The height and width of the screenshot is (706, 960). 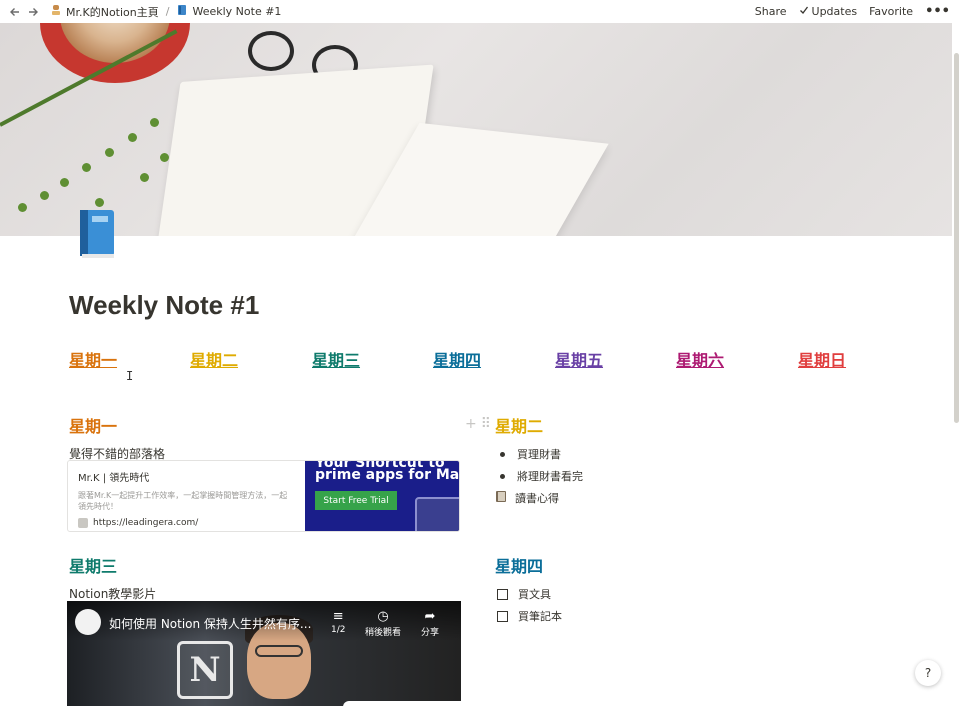 I want to click on bookmark-title: Mr.K | 領先時代, so click(x=114, y=478).